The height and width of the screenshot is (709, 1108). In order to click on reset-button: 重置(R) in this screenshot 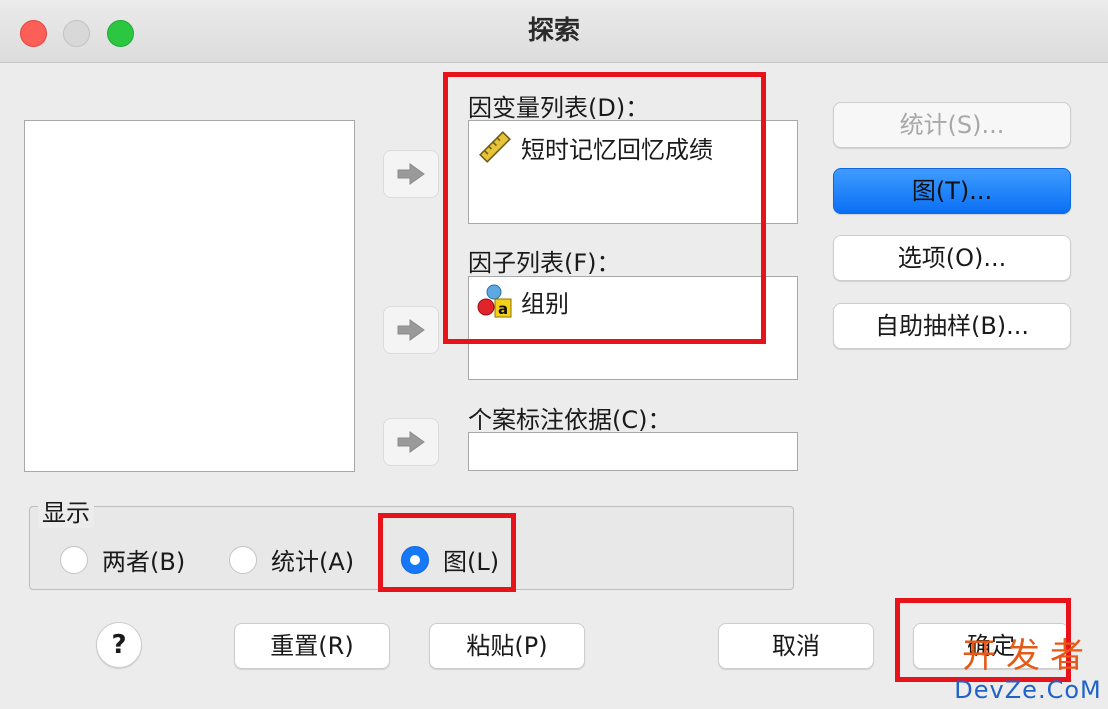, I will do `click(312, 646)`.